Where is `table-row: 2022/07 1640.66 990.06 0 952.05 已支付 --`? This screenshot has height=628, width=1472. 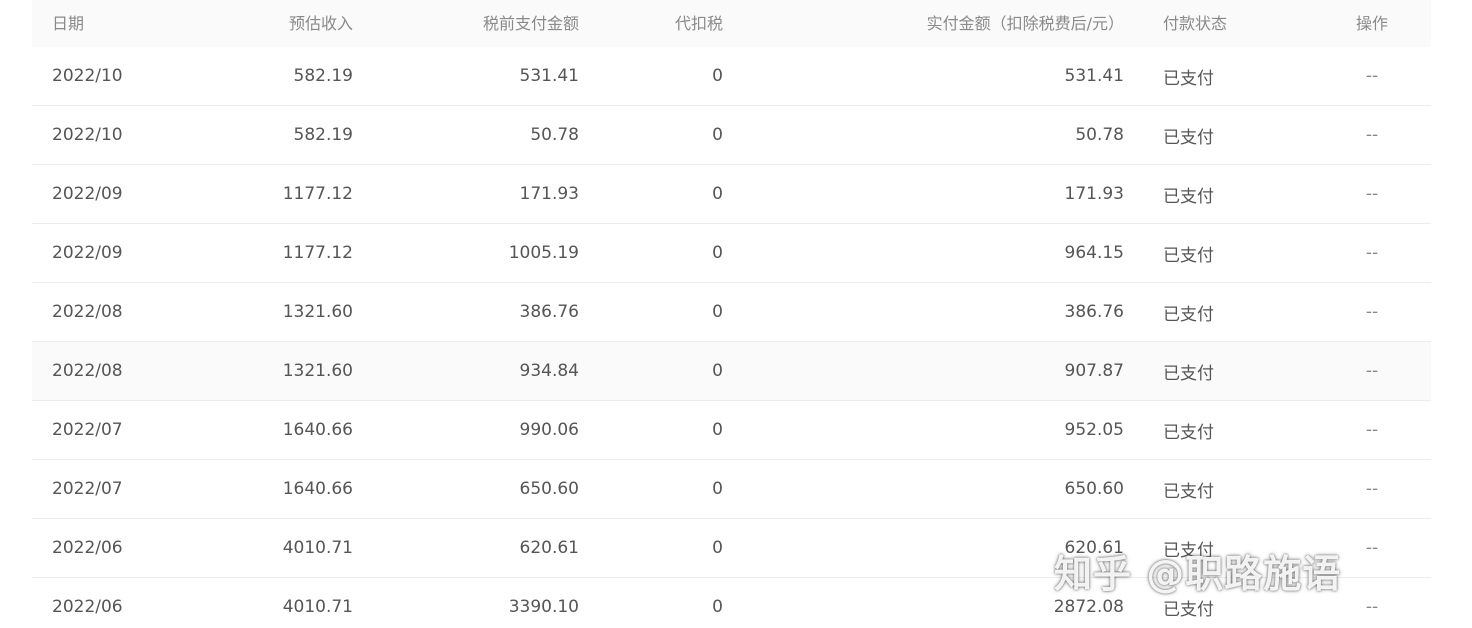
table-row: 2022/07 1640.66 990.06 0 952.05 已支付 -- is located at coordinates (731, 430).